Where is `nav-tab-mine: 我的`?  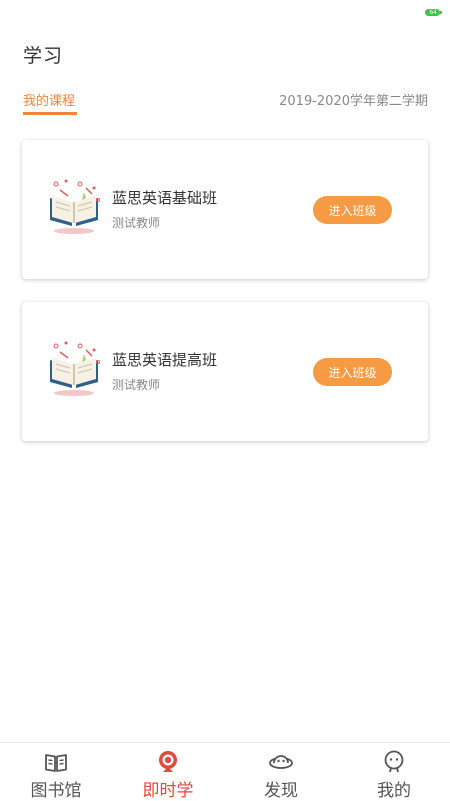
nav-tab-mine: 我的 is located at coordinates (394, 772).